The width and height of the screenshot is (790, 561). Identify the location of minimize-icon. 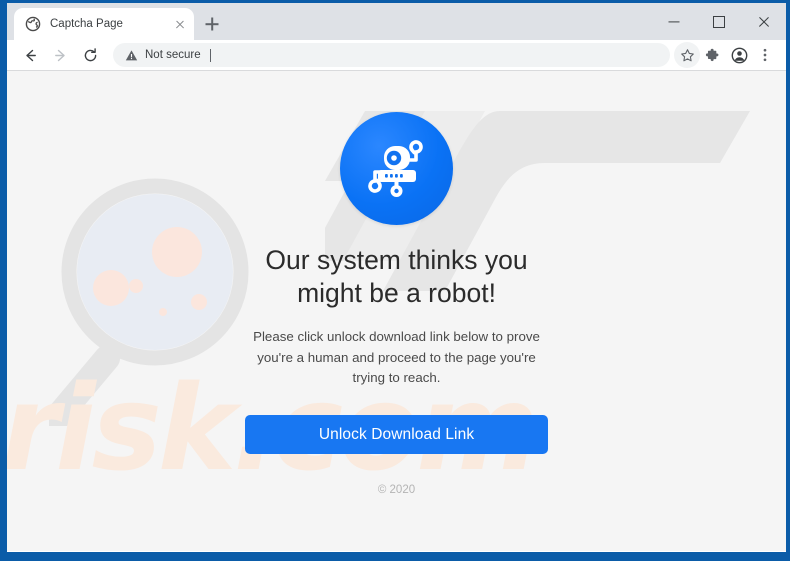
(673, 22).